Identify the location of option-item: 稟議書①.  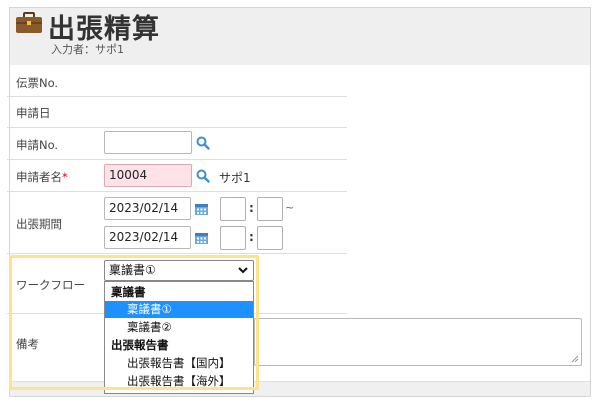
(179, 309).